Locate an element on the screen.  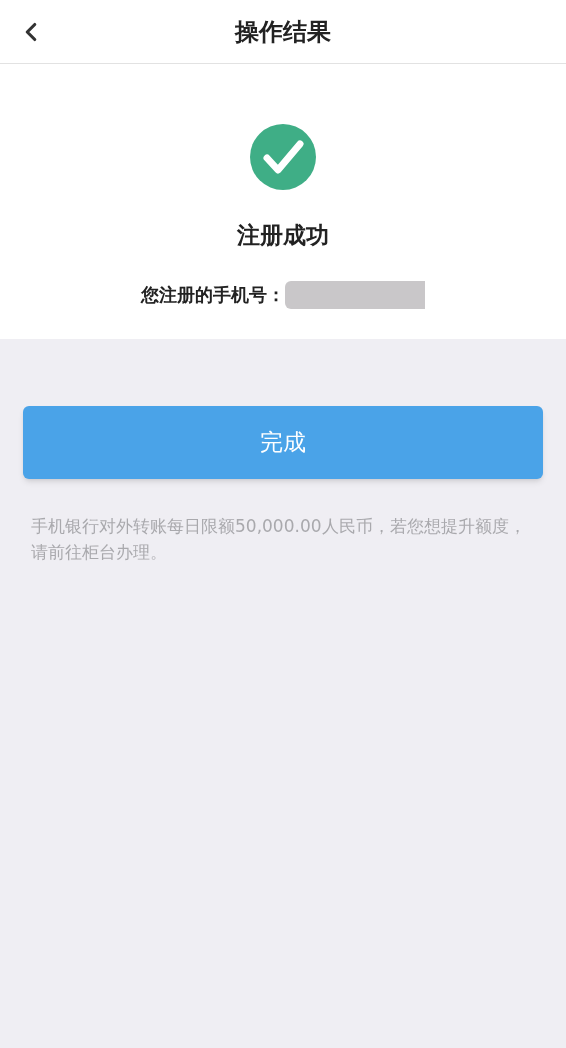
phone-label: 您注册的手机号： is located at coordinates (213, 295).